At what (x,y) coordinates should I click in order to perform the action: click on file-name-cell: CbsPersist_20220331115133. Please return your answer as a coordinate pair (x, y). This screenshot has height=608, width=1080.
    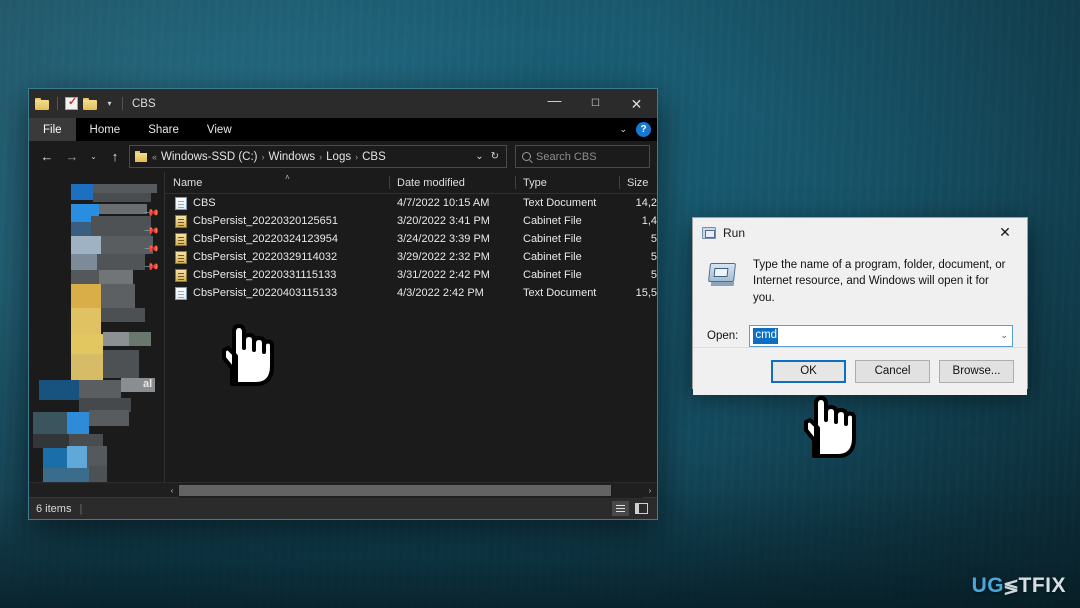
    Looking at the image, I should click on (277, 275).